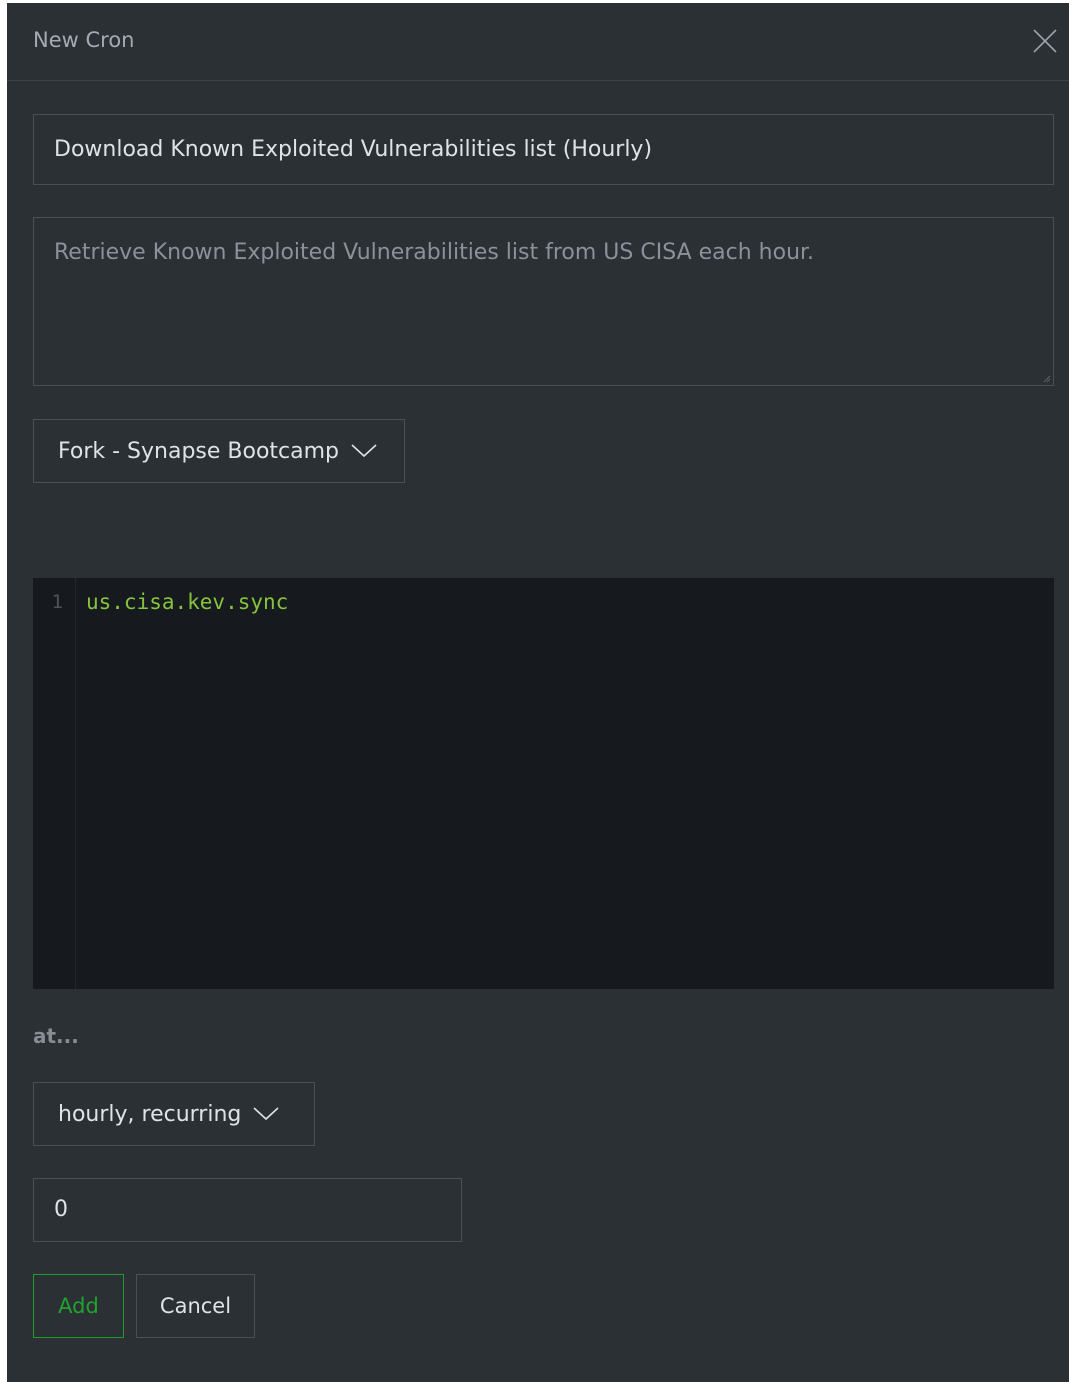 The image size is (1069, 1382). Describe the element at coordinates (195, 1306) in the screenshot. I see `cancel-button: Cancel` at that location.